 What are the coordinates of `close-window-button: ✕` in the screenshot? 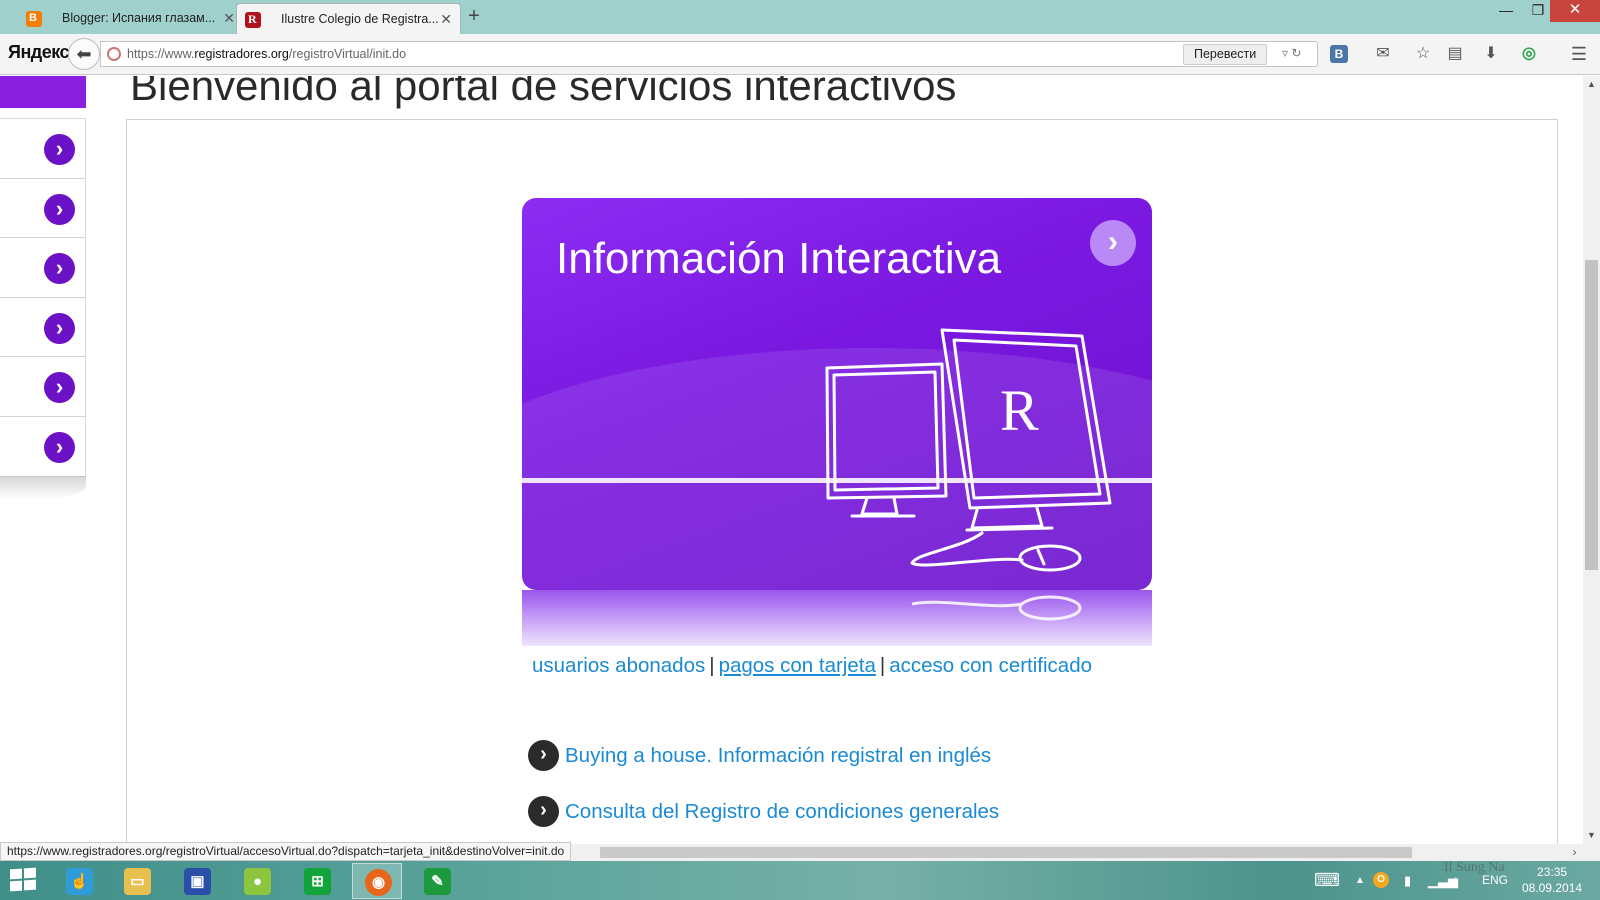 It's located at (1575, 11).